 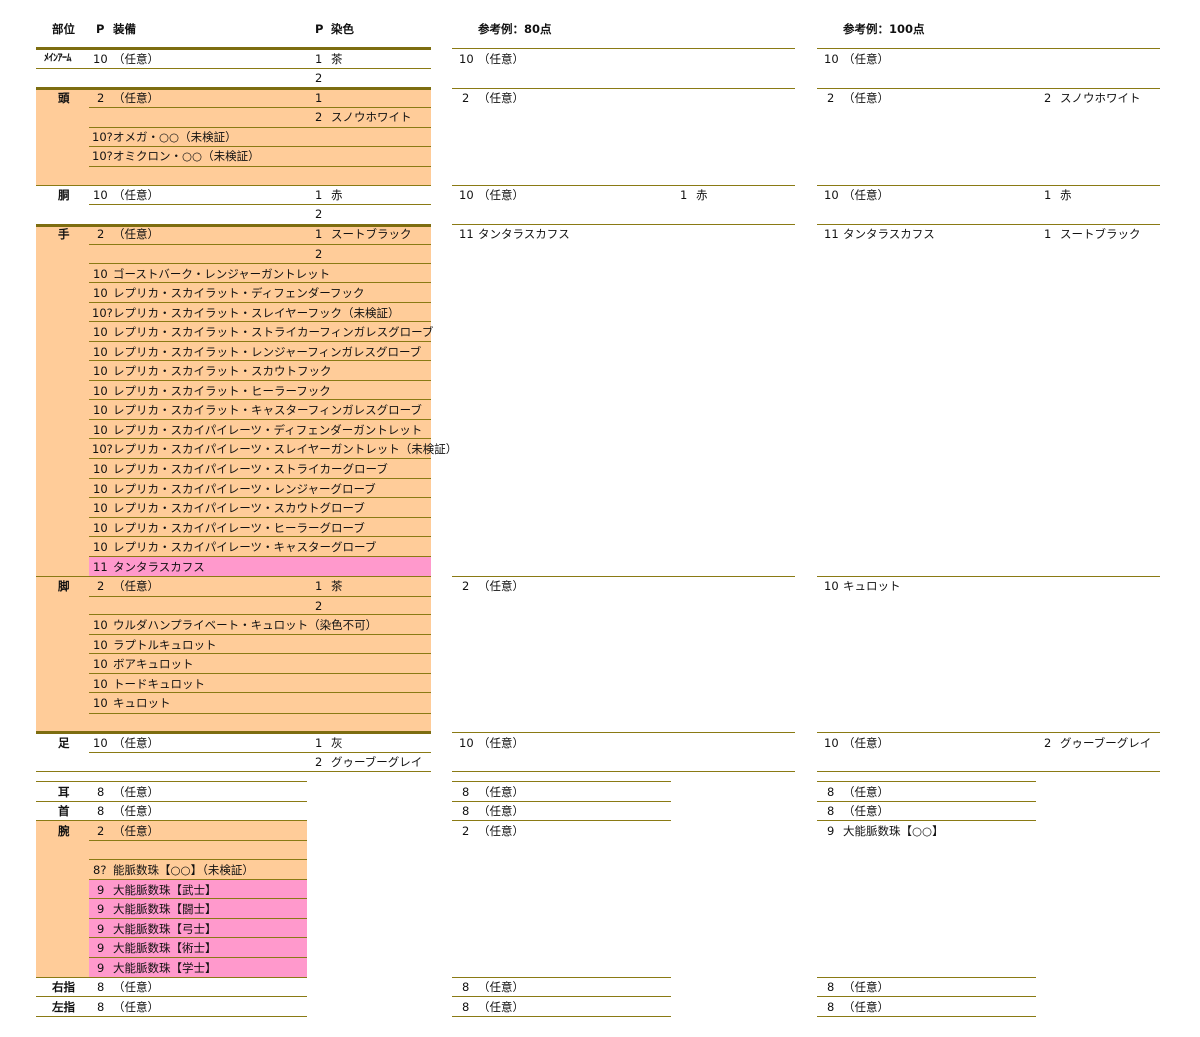 I want to click on head-r3-name: オメガ・○○（未検証）, so click(x=175, y=137).